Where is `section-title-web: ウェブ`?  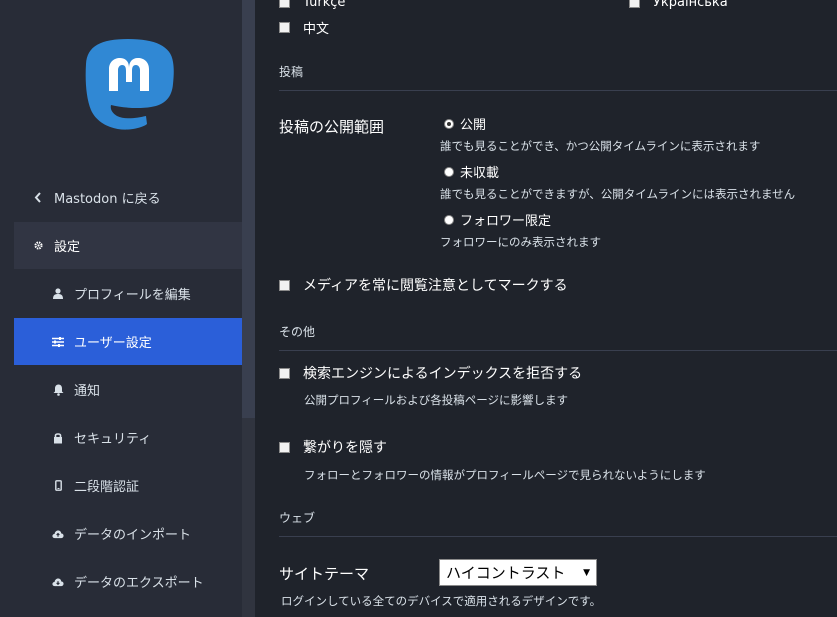 section-title-web: ウェブ is located at coordinates (558, 523).